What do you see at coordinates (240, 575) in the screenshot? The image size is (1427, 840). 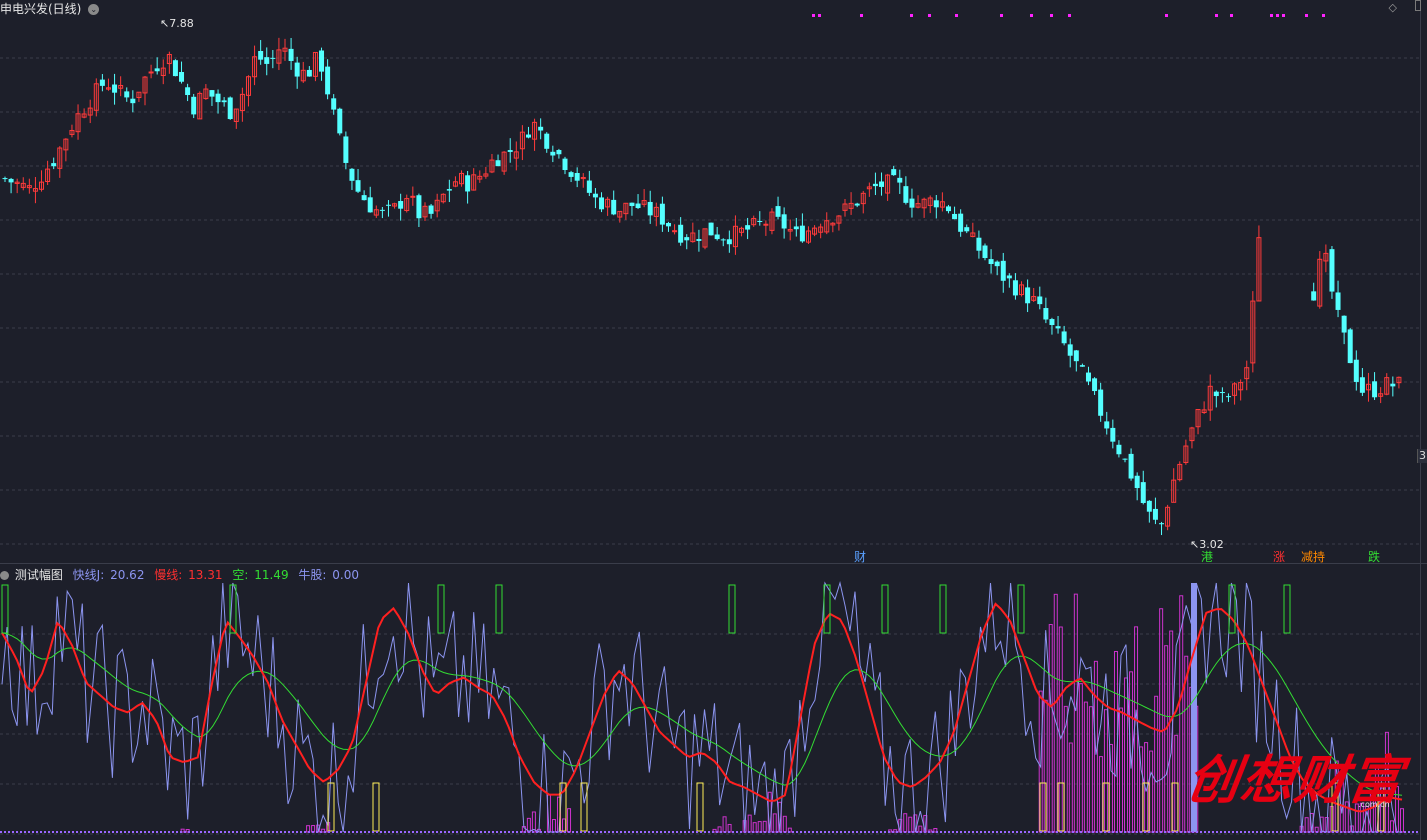 I see `kong-label: 空:` at bounding box center [240, 575].